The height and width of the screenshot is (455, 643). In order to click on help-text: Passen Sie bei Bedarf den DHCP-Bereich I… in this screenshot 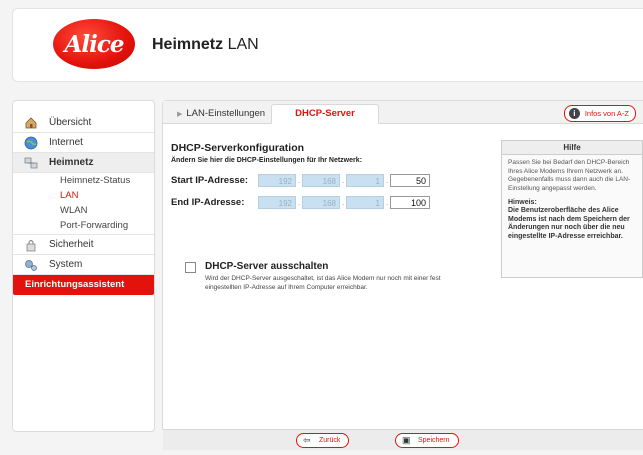, I will do `click(569, 175)`.